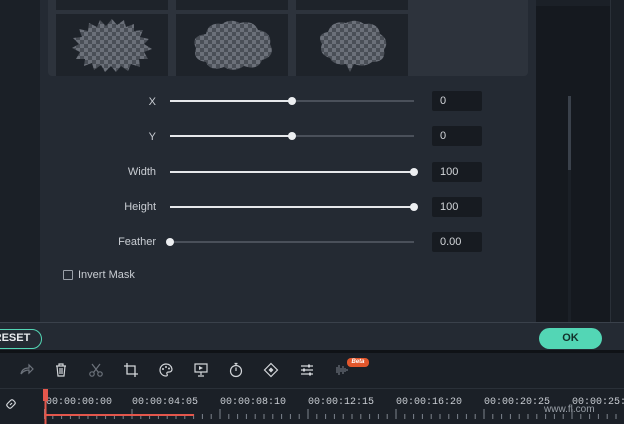 Image resolution: width=624 pixels, height=424 pixels. What do you see at coordinates (166, 370) in the screenshot?
I see `color-icon` at bounding box center [166, 370].